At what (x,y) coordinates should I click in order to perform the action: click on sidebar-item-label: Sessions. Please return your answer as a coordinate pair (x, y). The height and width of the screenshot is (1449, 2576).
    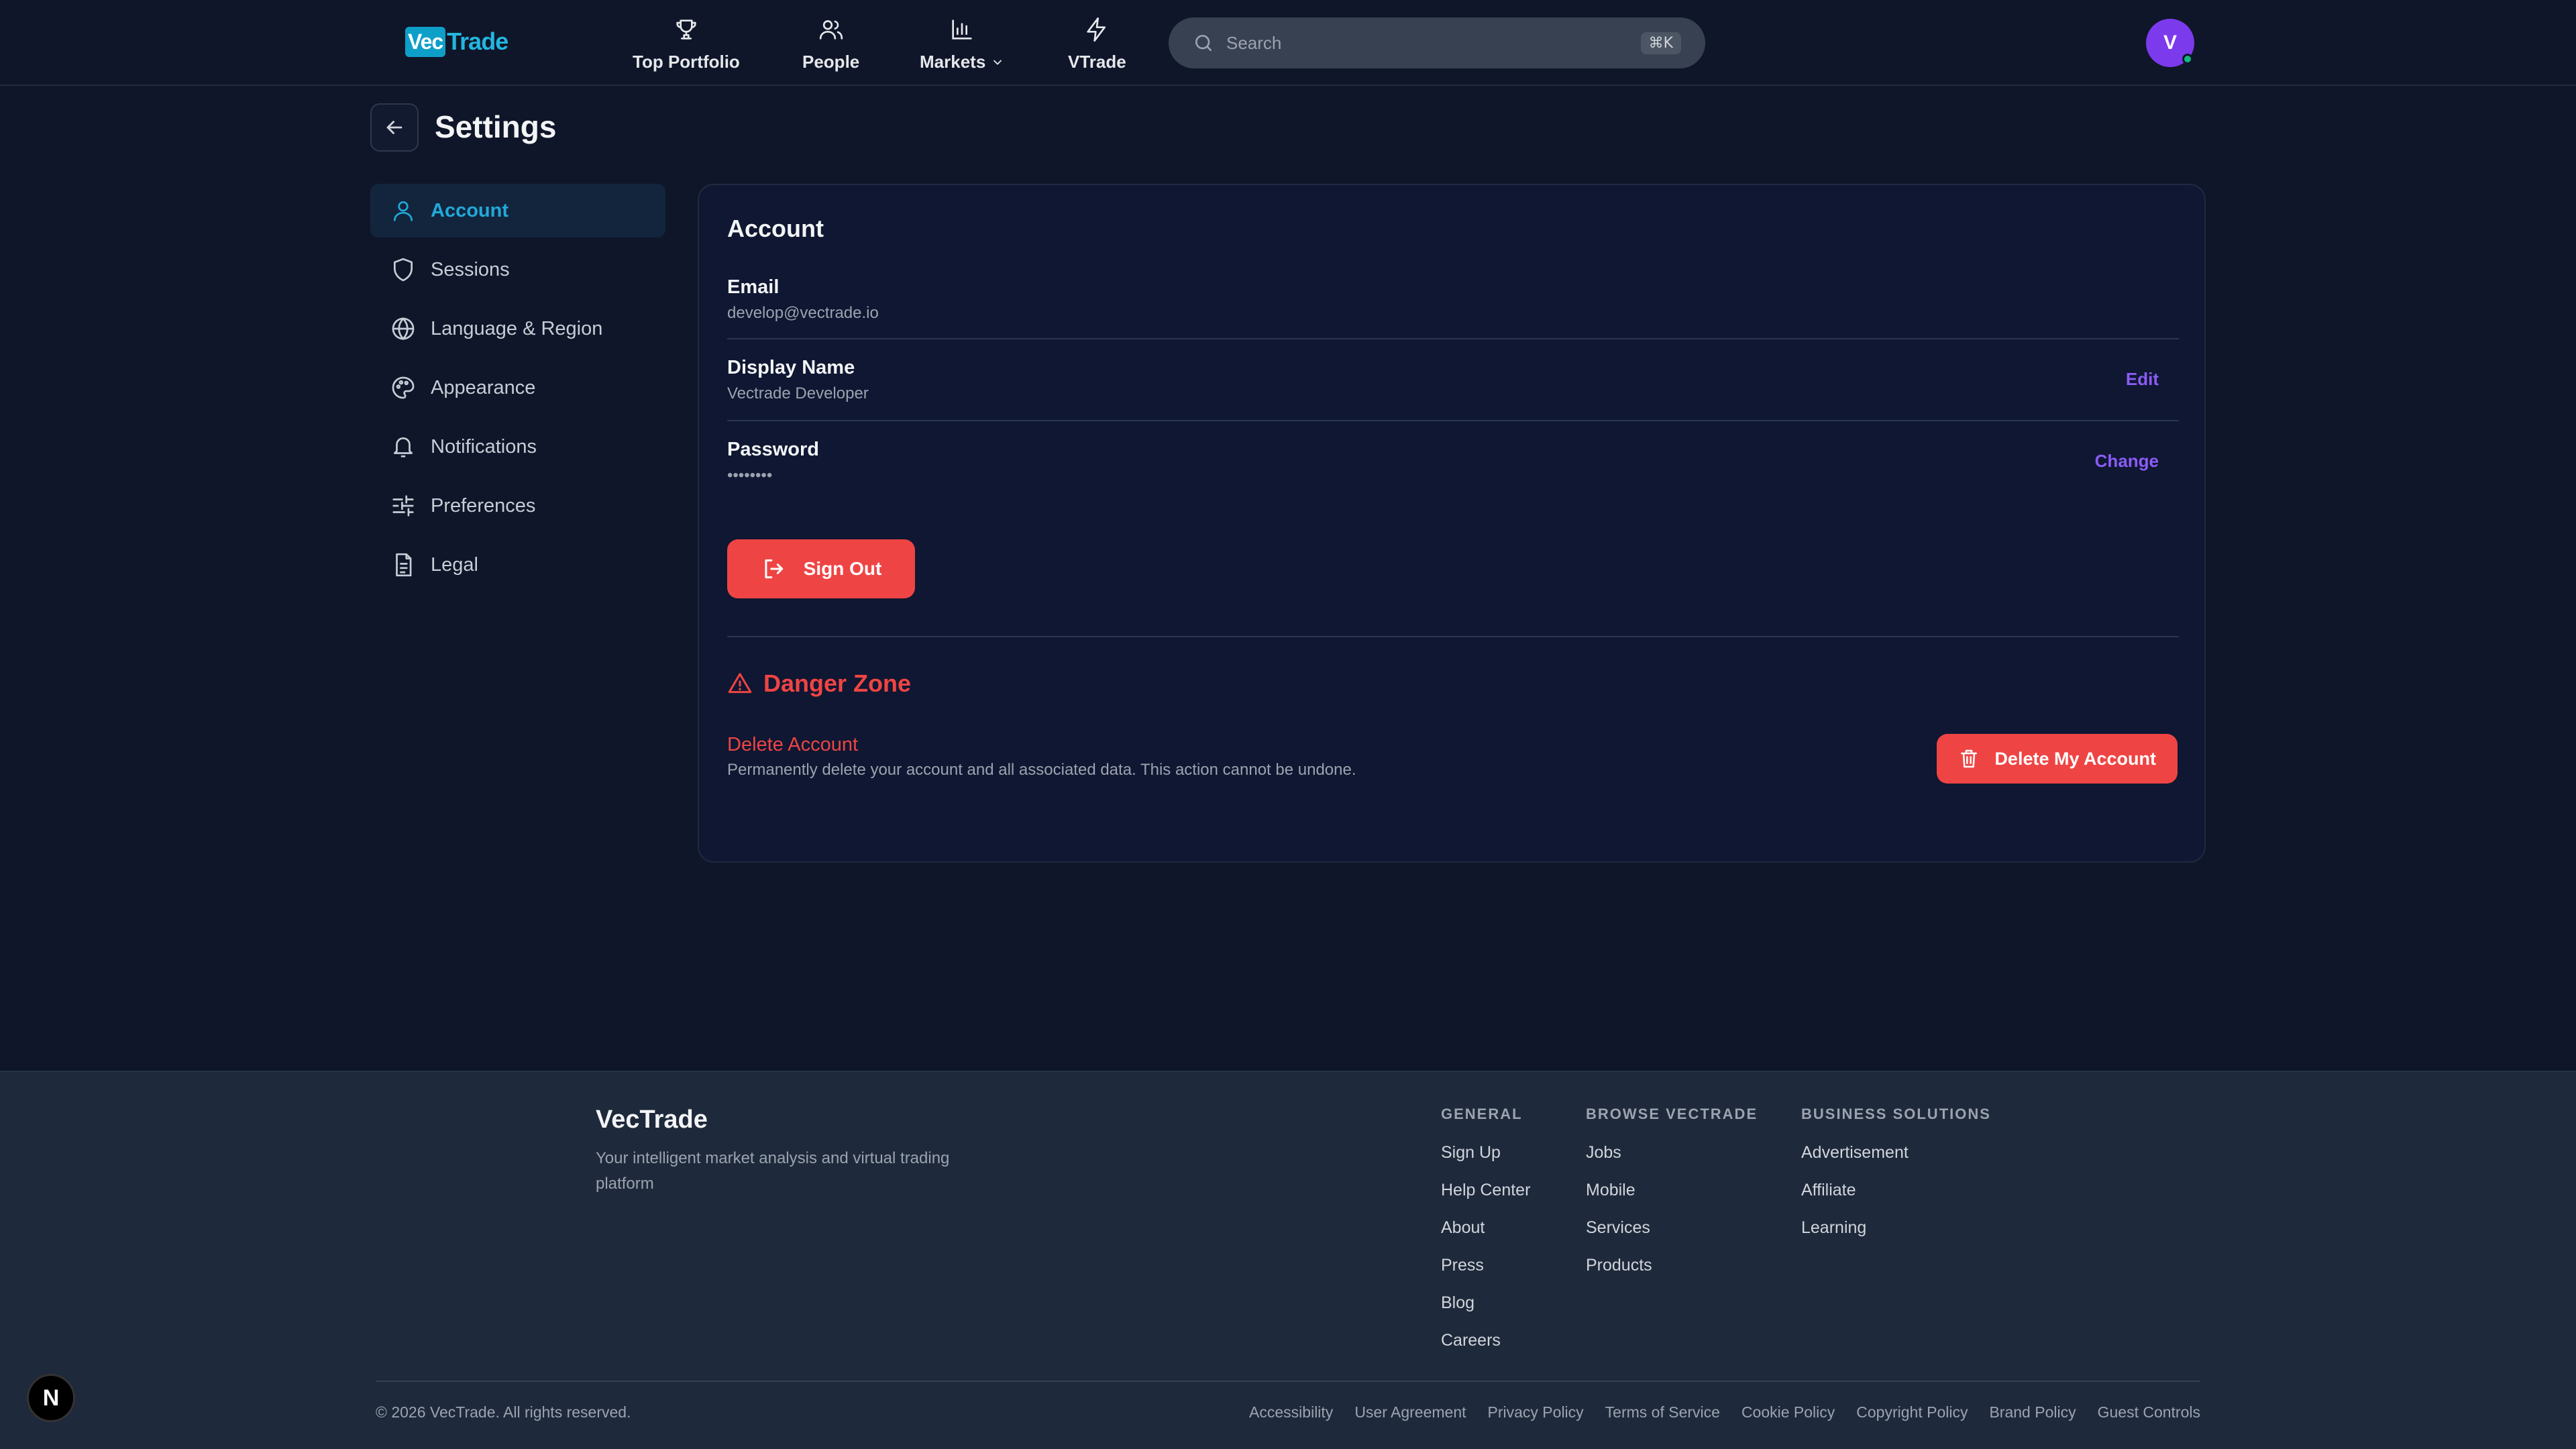
    Looking at the image, I should click on (470, 269).